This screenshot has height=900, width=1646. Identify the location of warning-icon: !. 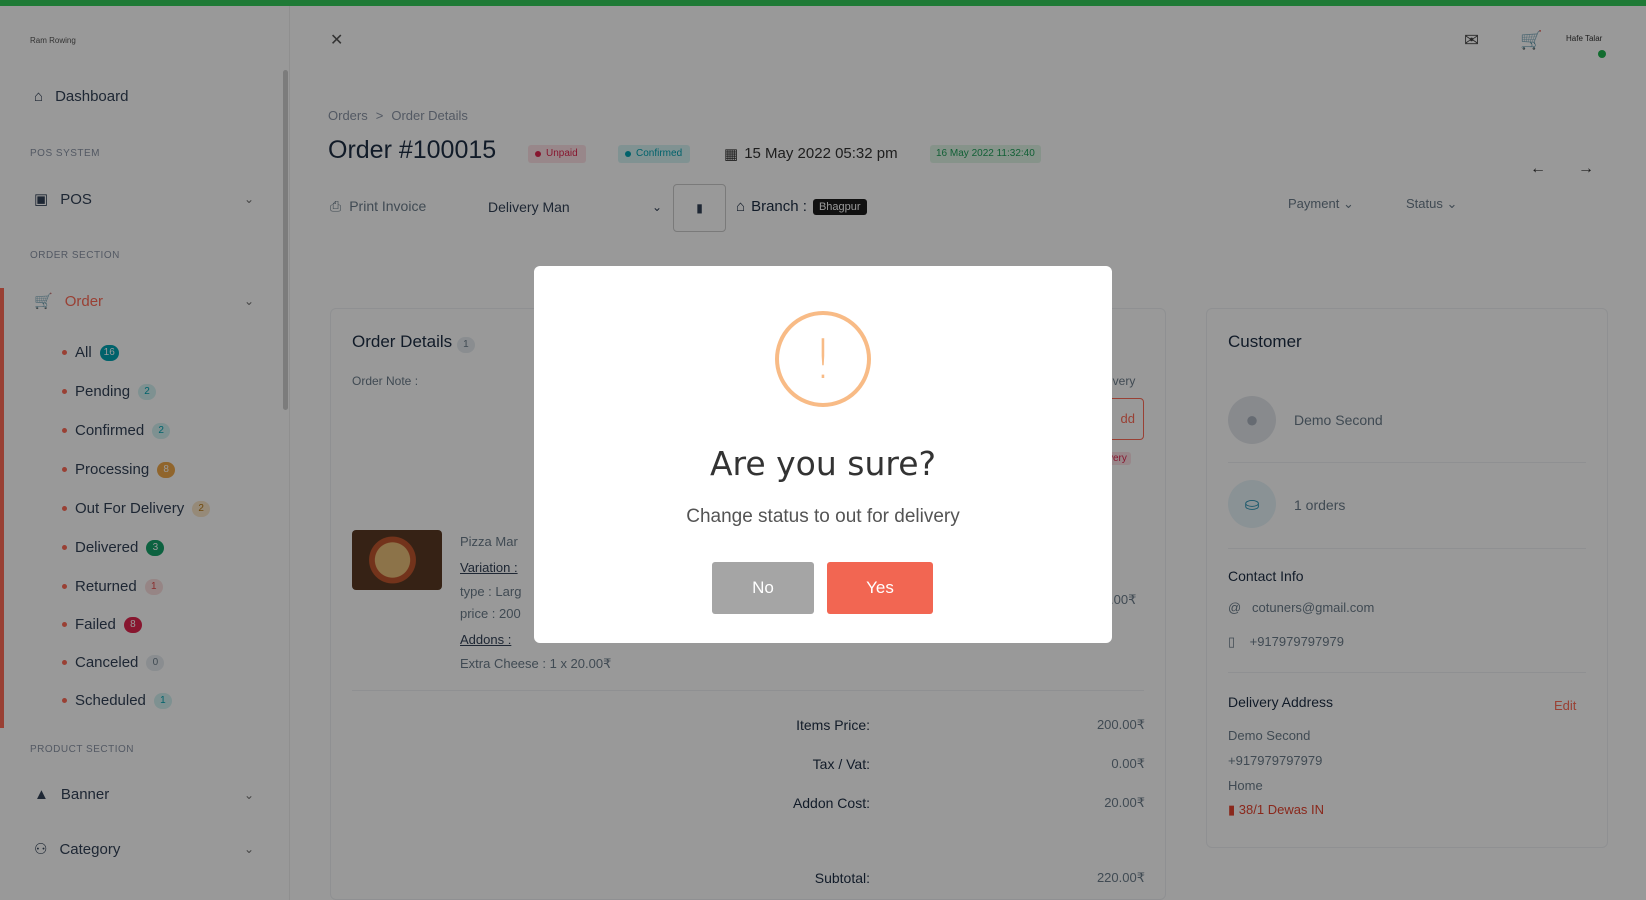
(823, 359).